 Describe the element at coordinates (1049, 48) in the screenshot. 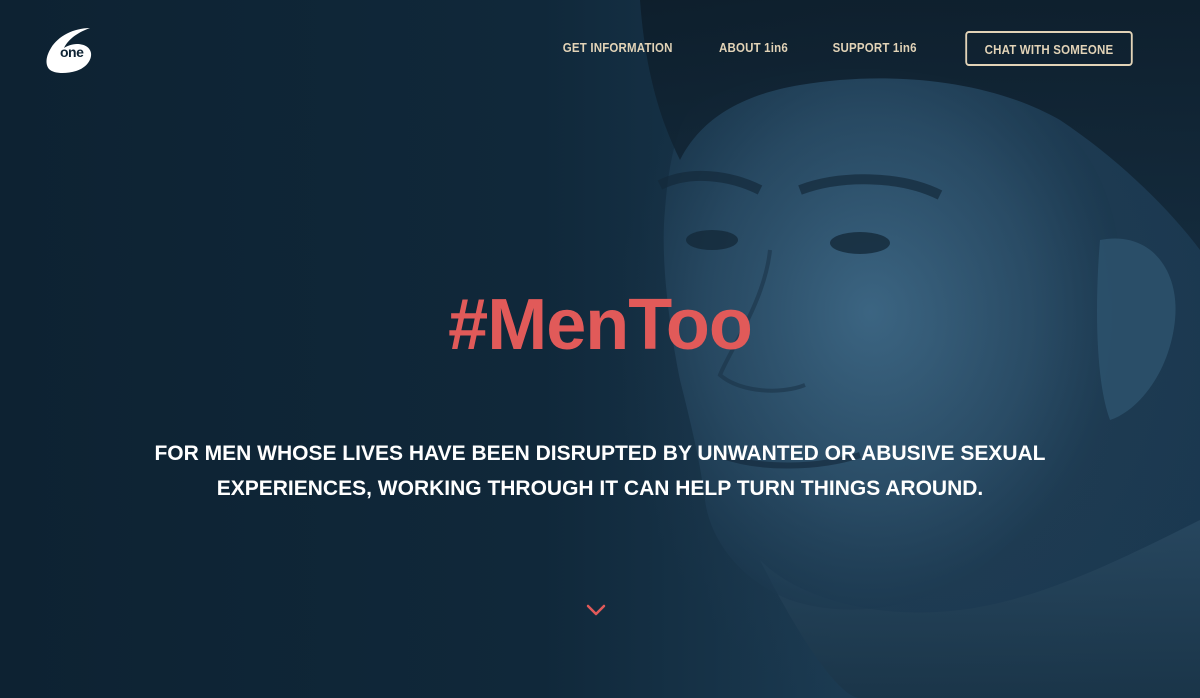

I see `chat-with-someone-button: CHAT WITH SOMEONE` at that location.